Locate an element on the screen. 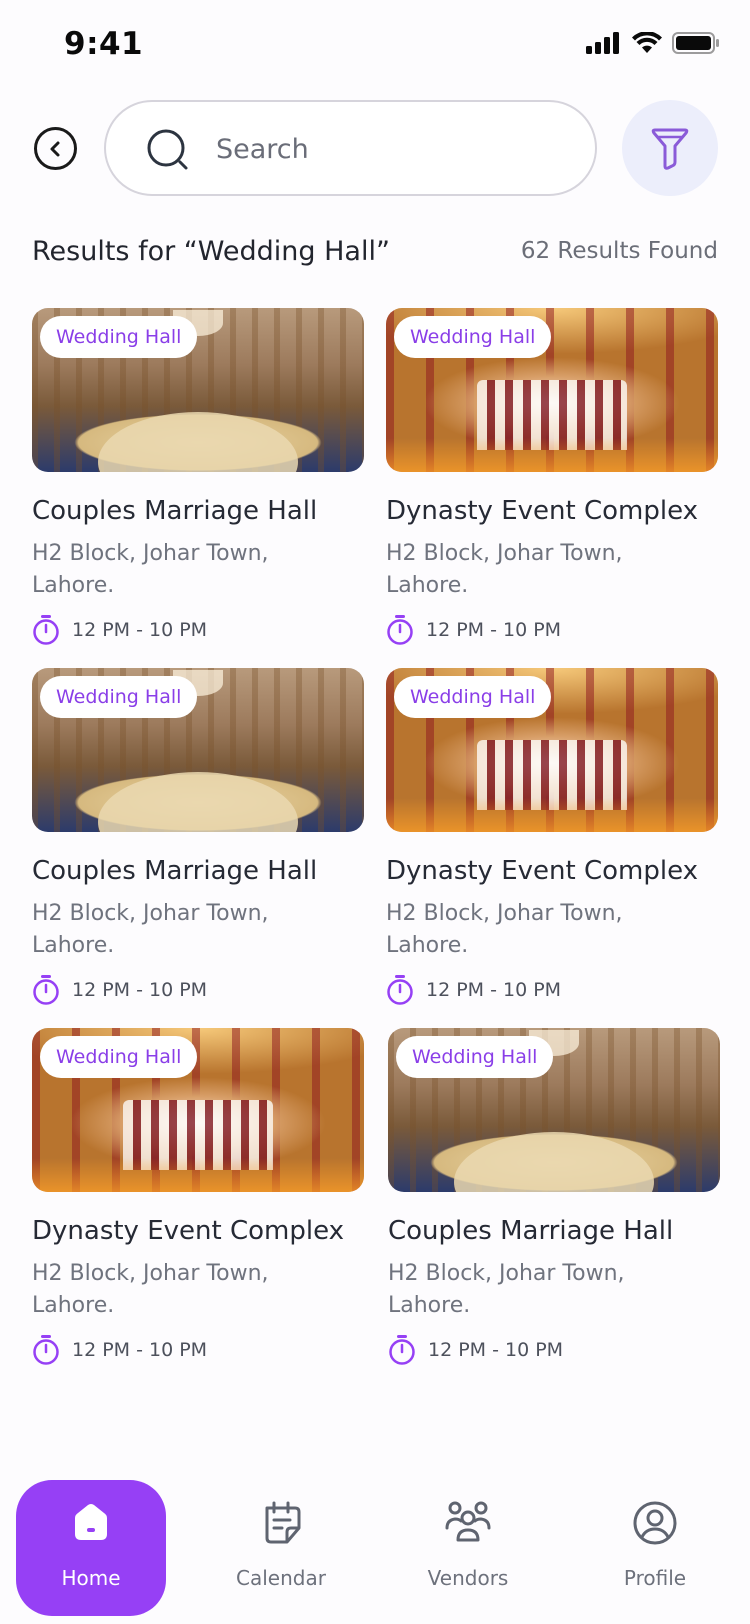 The image size is (750, 1624). search-bar is located at coordinates (350, 148).